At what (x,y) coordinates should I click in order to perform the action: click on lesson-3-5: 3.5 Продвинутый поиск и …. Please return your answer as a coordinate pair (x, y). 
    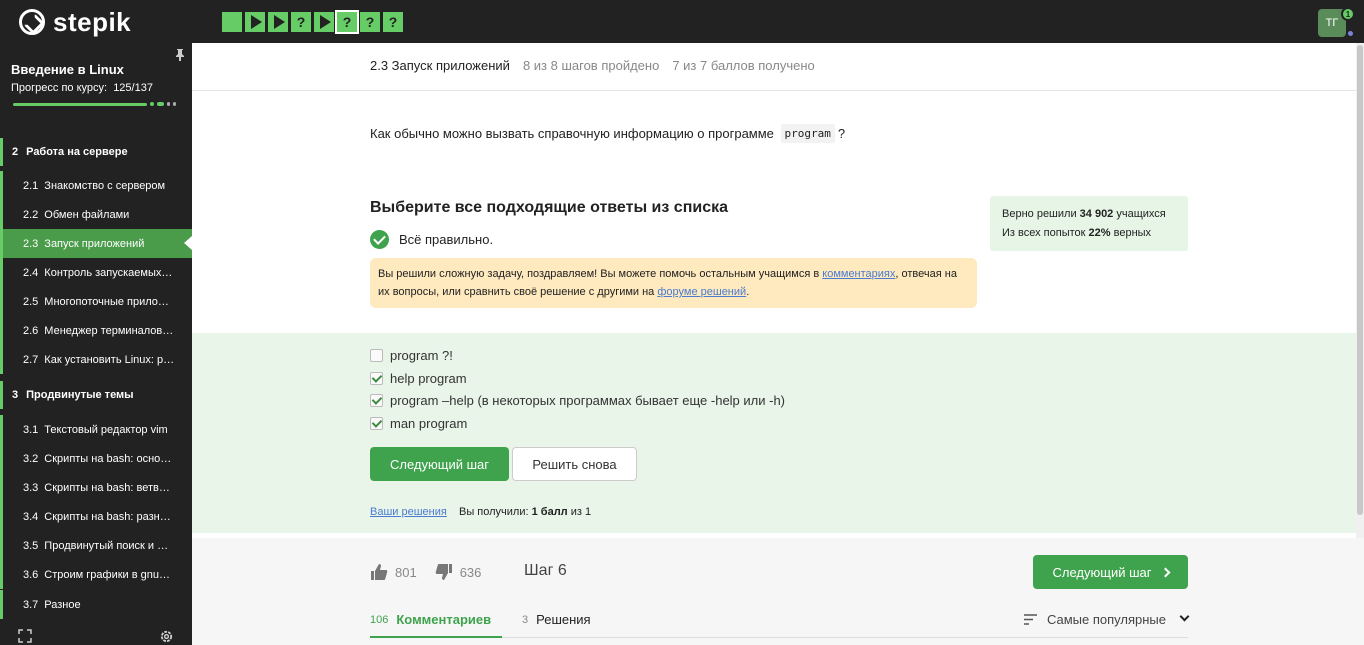
    Looking at the image, I should click on (96, 545).